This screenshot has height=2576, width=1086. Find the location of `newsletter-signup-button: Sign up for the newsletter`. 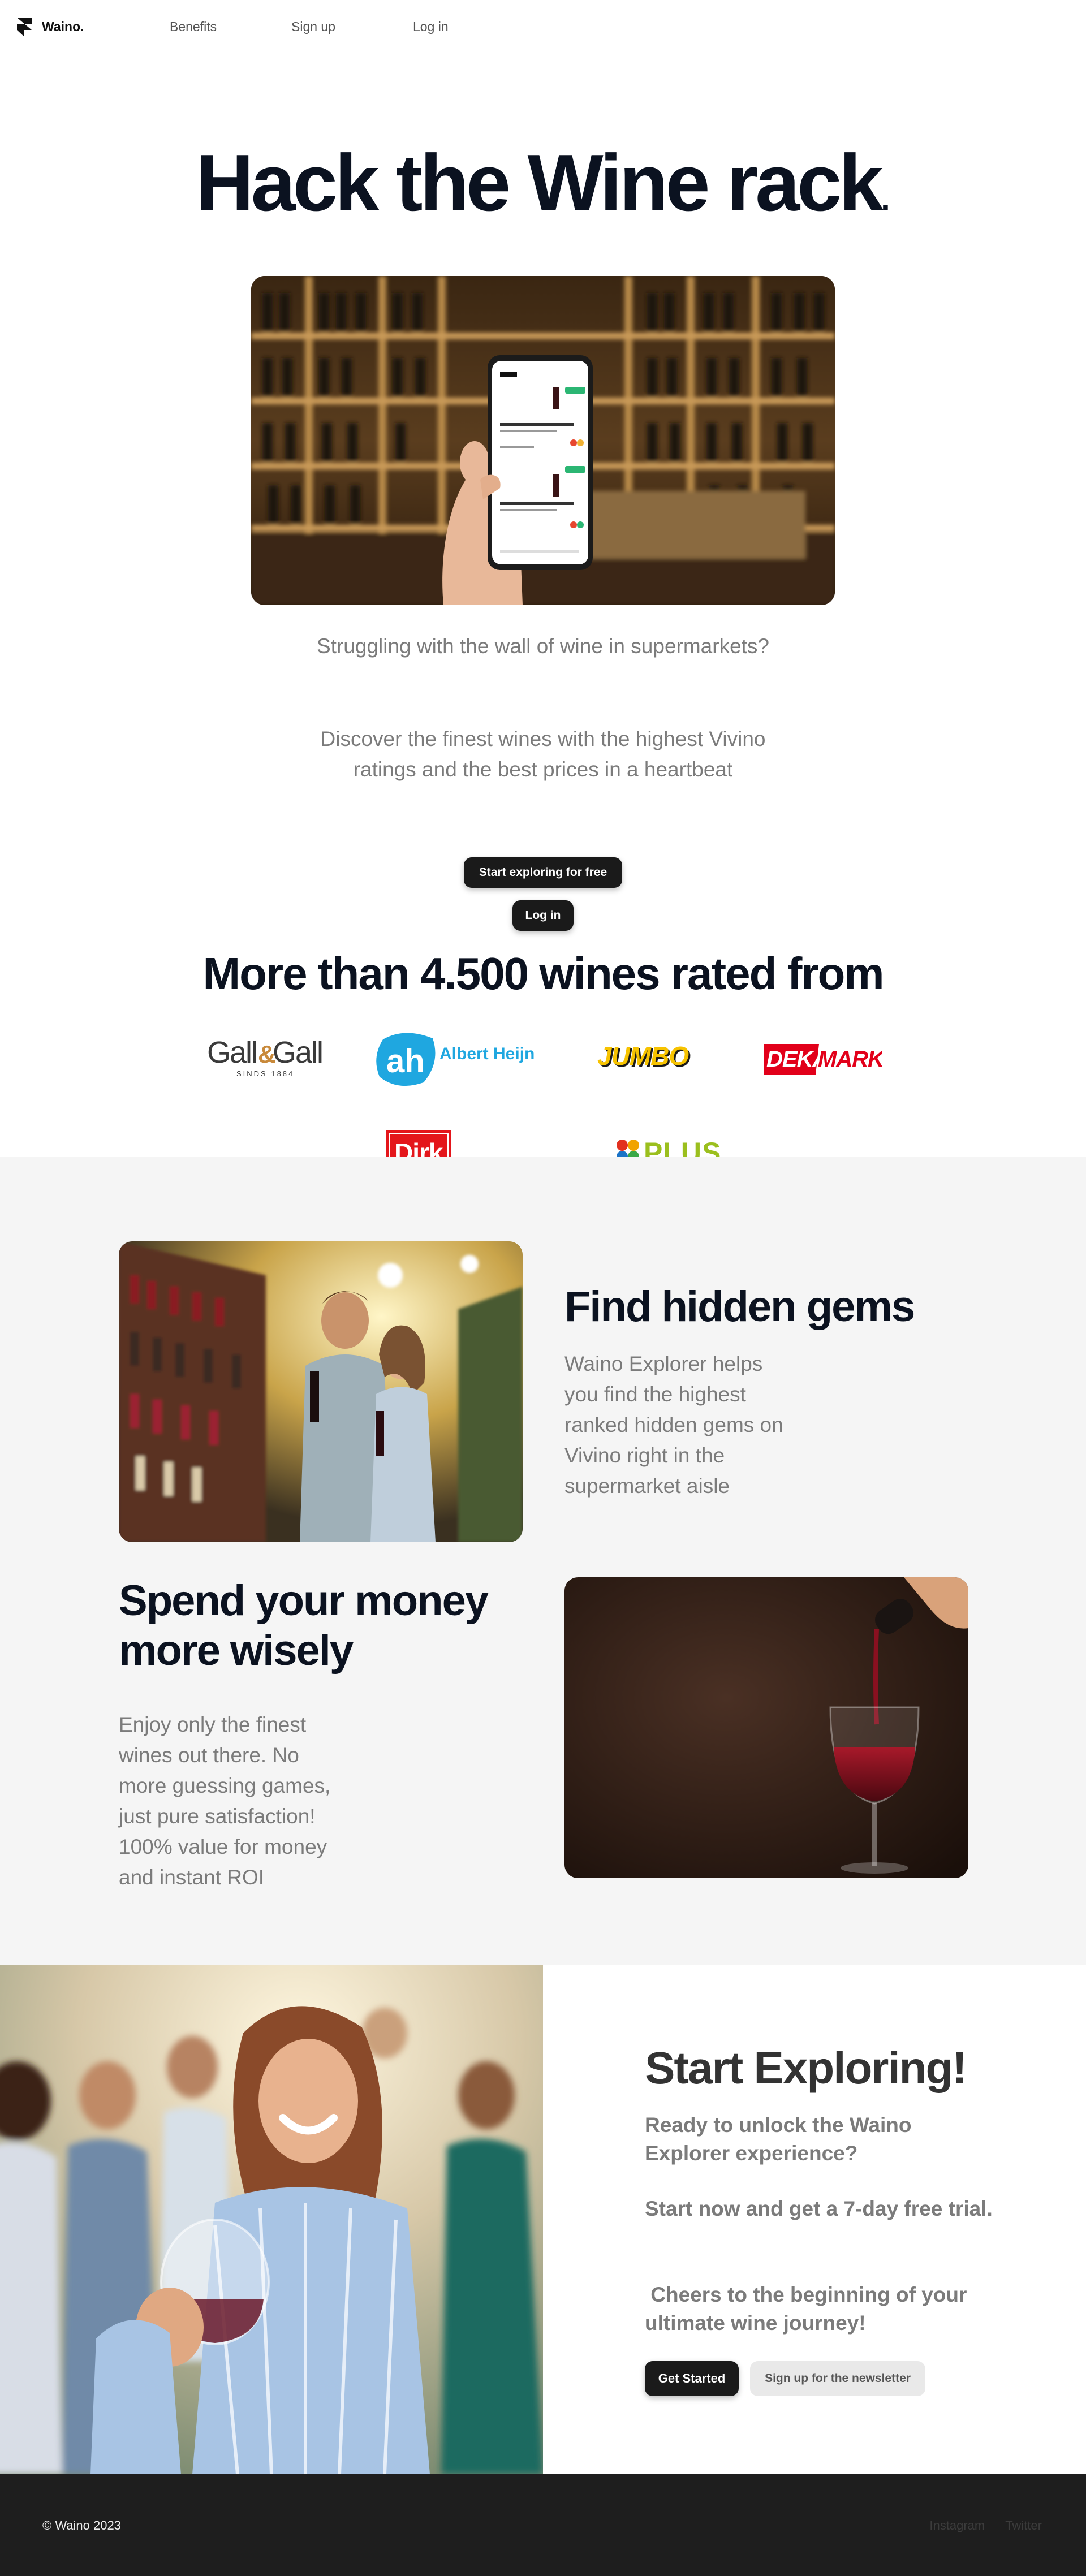

newsletter-signup-button: Sign up for the newsletter is located at coordinates (837, 2379).